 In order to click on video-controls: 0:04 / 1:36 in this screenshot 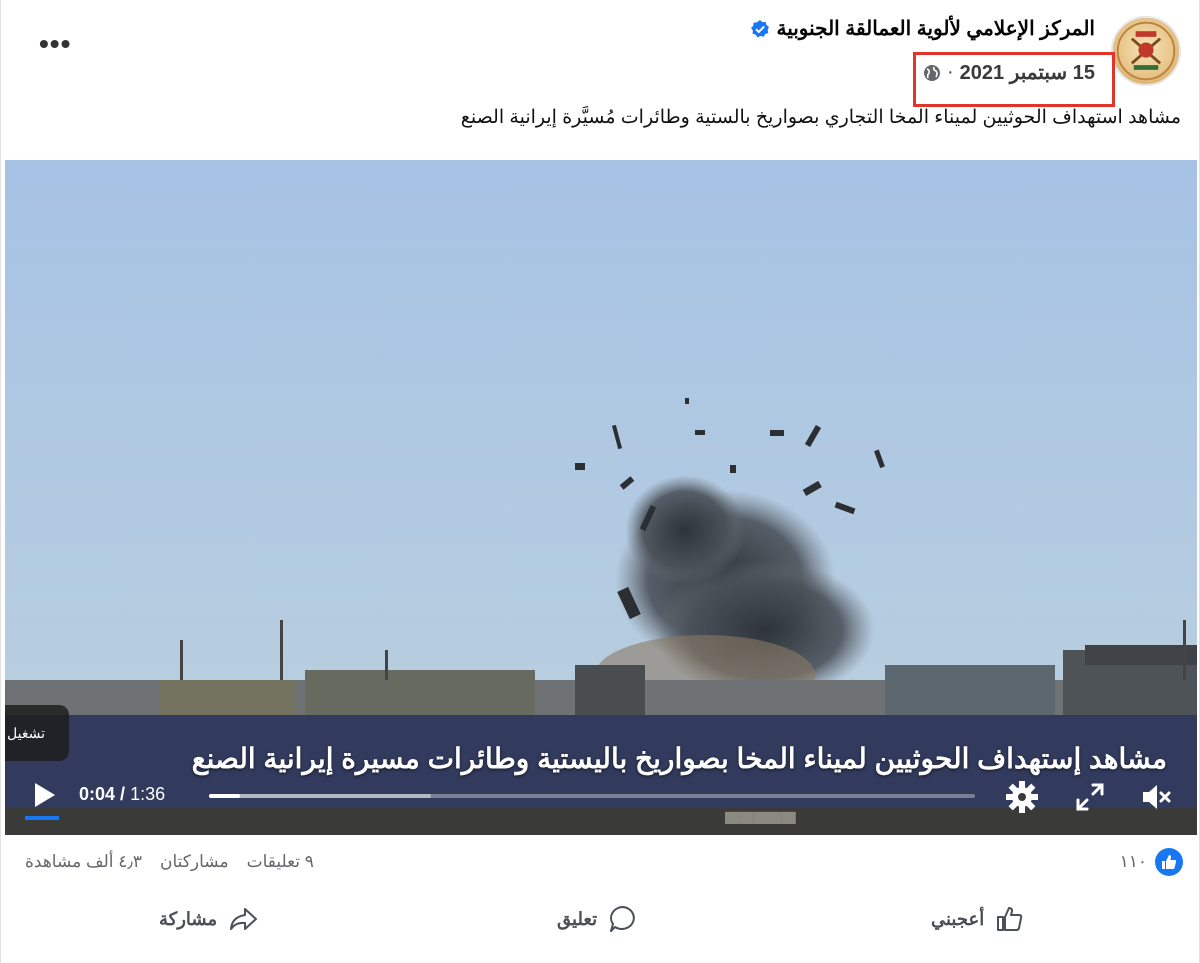, I will do `click(601, 807)`.